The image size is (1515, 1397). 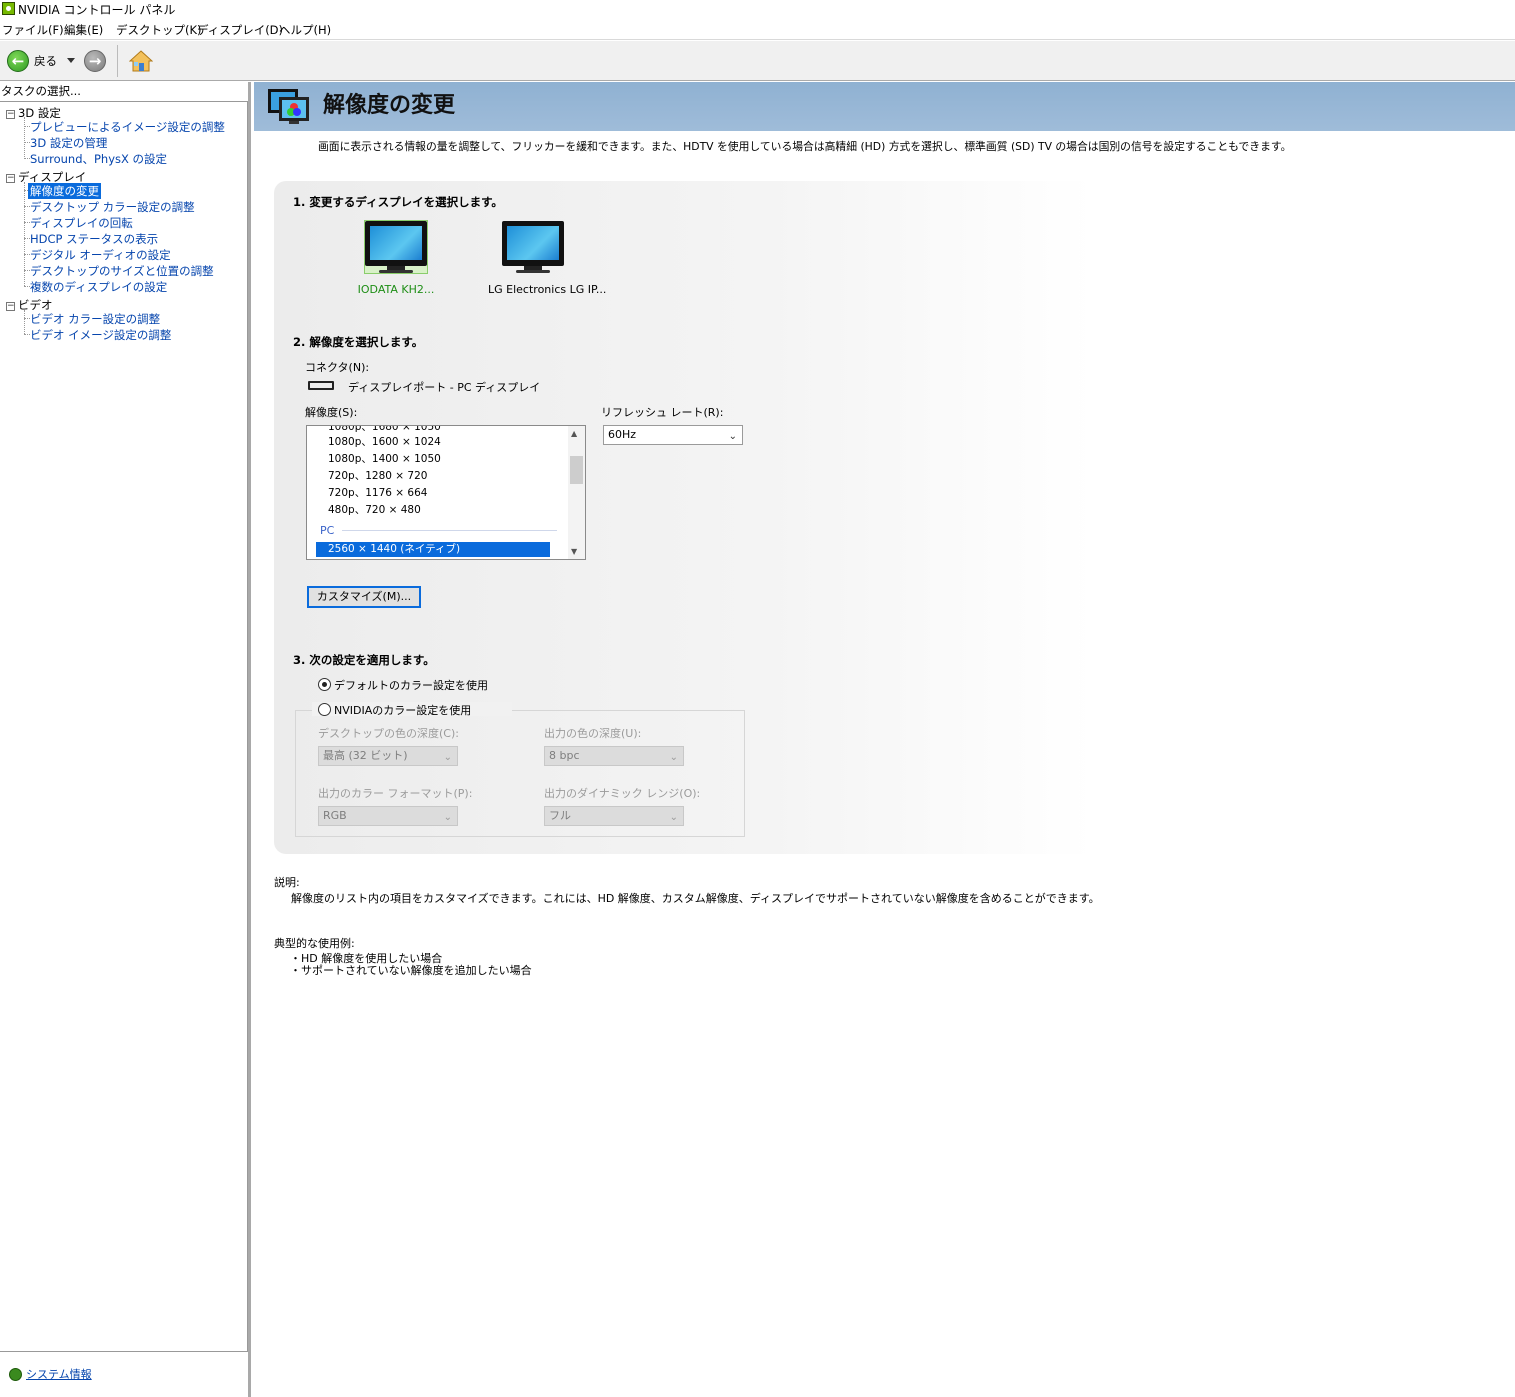 What do you see at coordinates (117, 61) in the screenshot?
I see `toolbar-separator` at bounding box center [117, 61].